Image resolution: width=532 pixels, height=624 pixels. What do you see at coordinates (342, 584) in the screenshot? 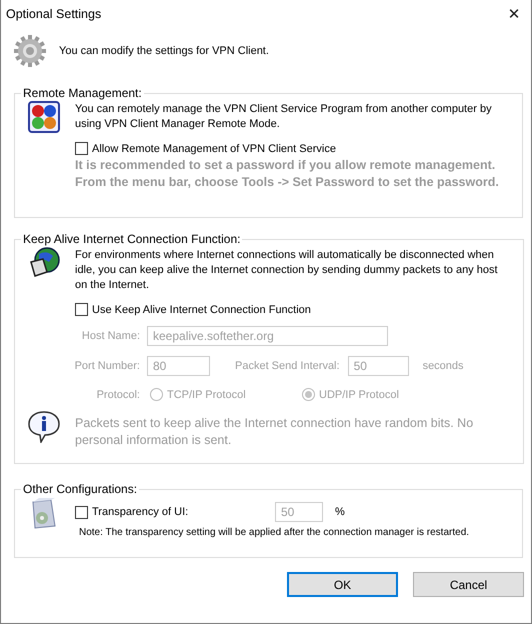
I see `ok-button: OK` at bounding box center [342, 584].